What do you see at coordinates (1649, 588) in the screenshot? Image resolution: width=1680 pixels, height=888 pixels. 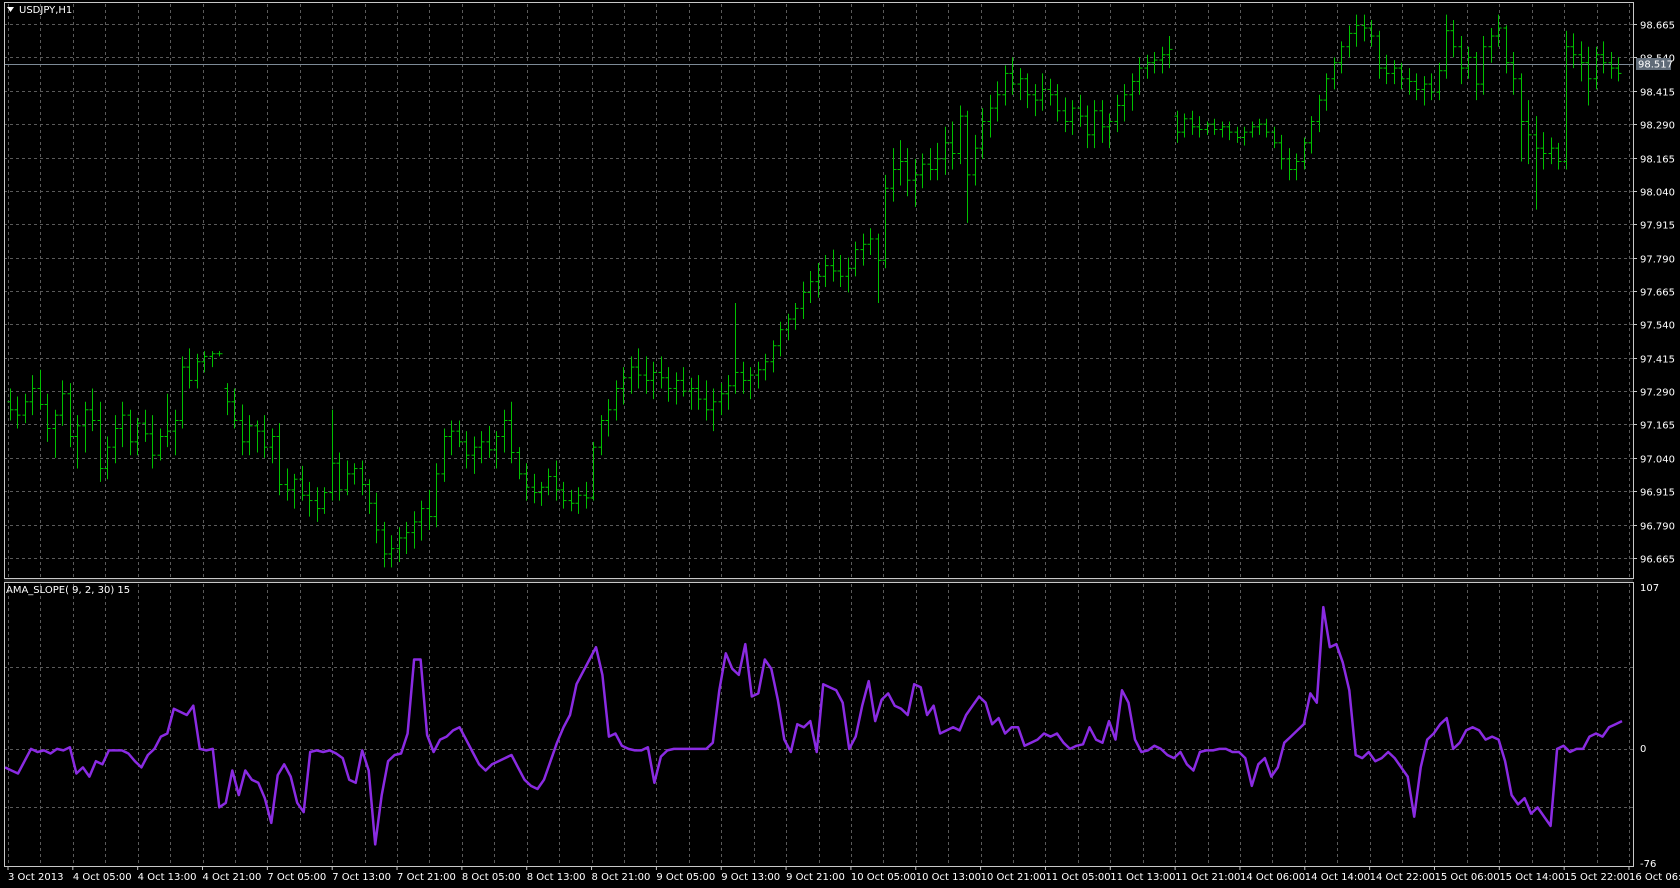 I see `indicator-tick-label: 107` at bounding box center [1649, 588].